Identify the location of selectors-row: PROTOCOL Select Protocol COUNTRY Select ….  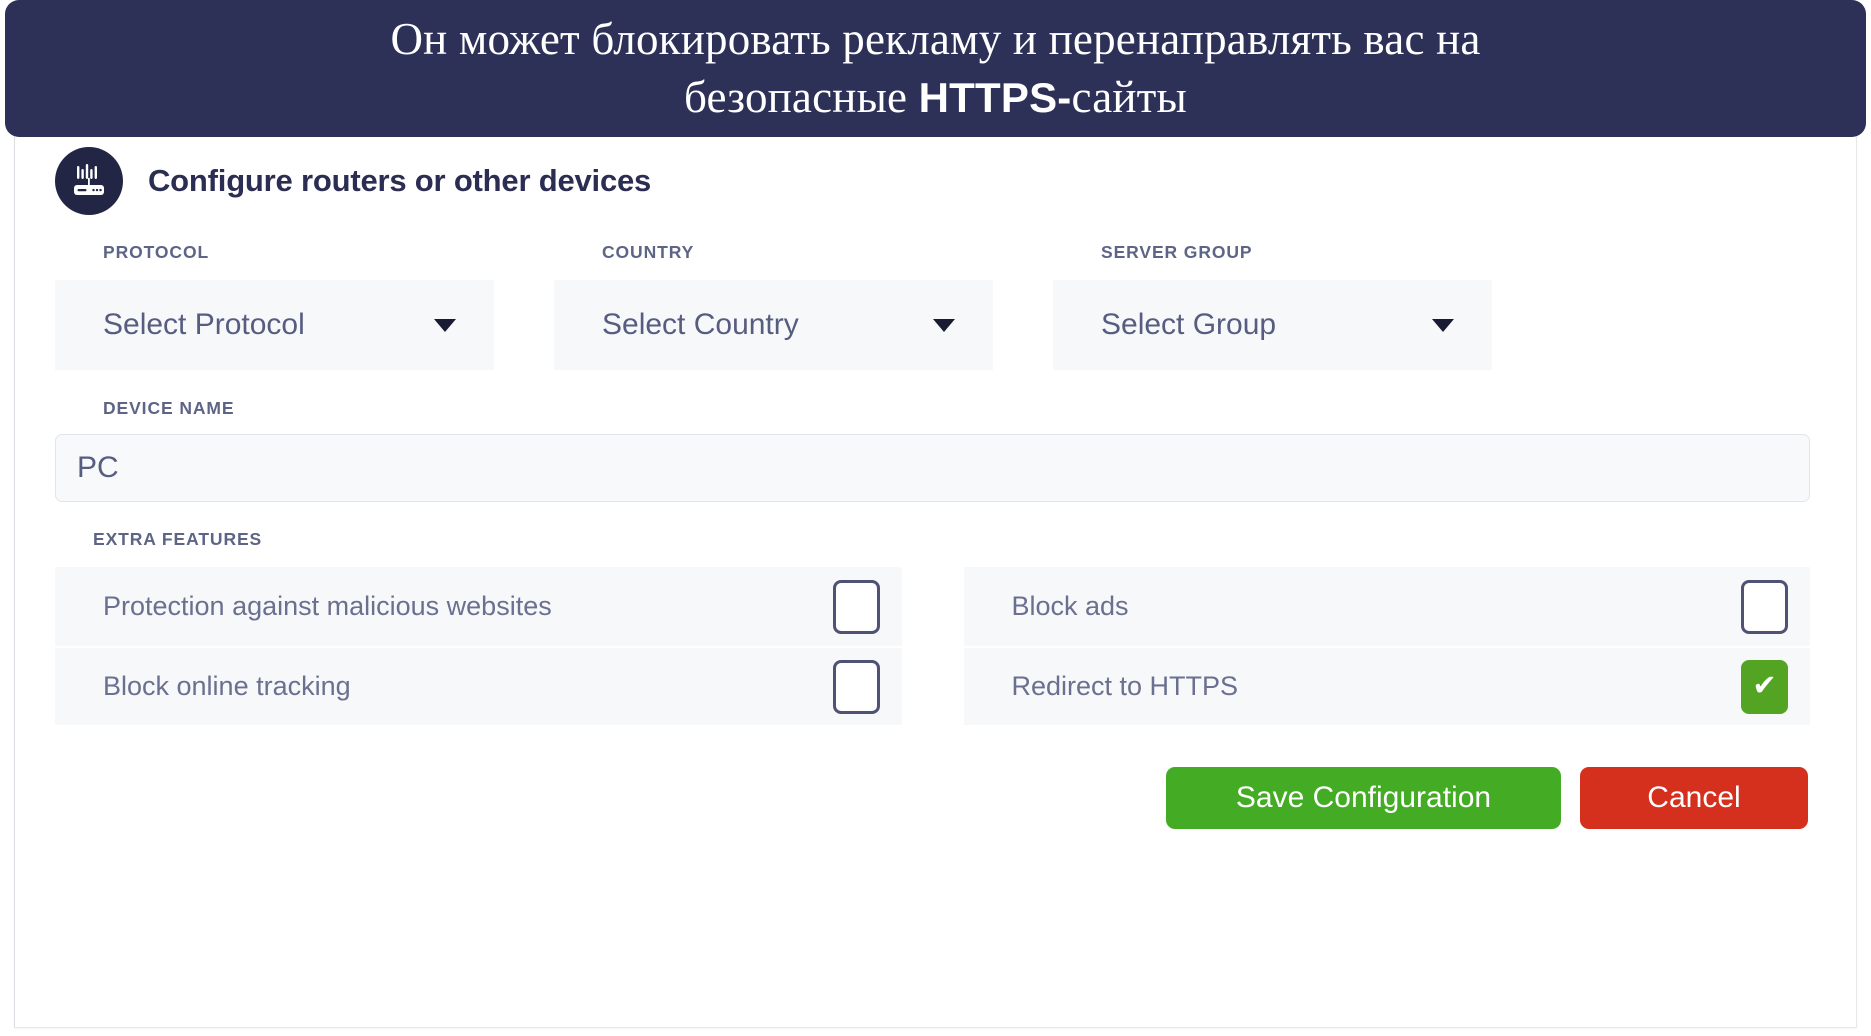
(932, 306).